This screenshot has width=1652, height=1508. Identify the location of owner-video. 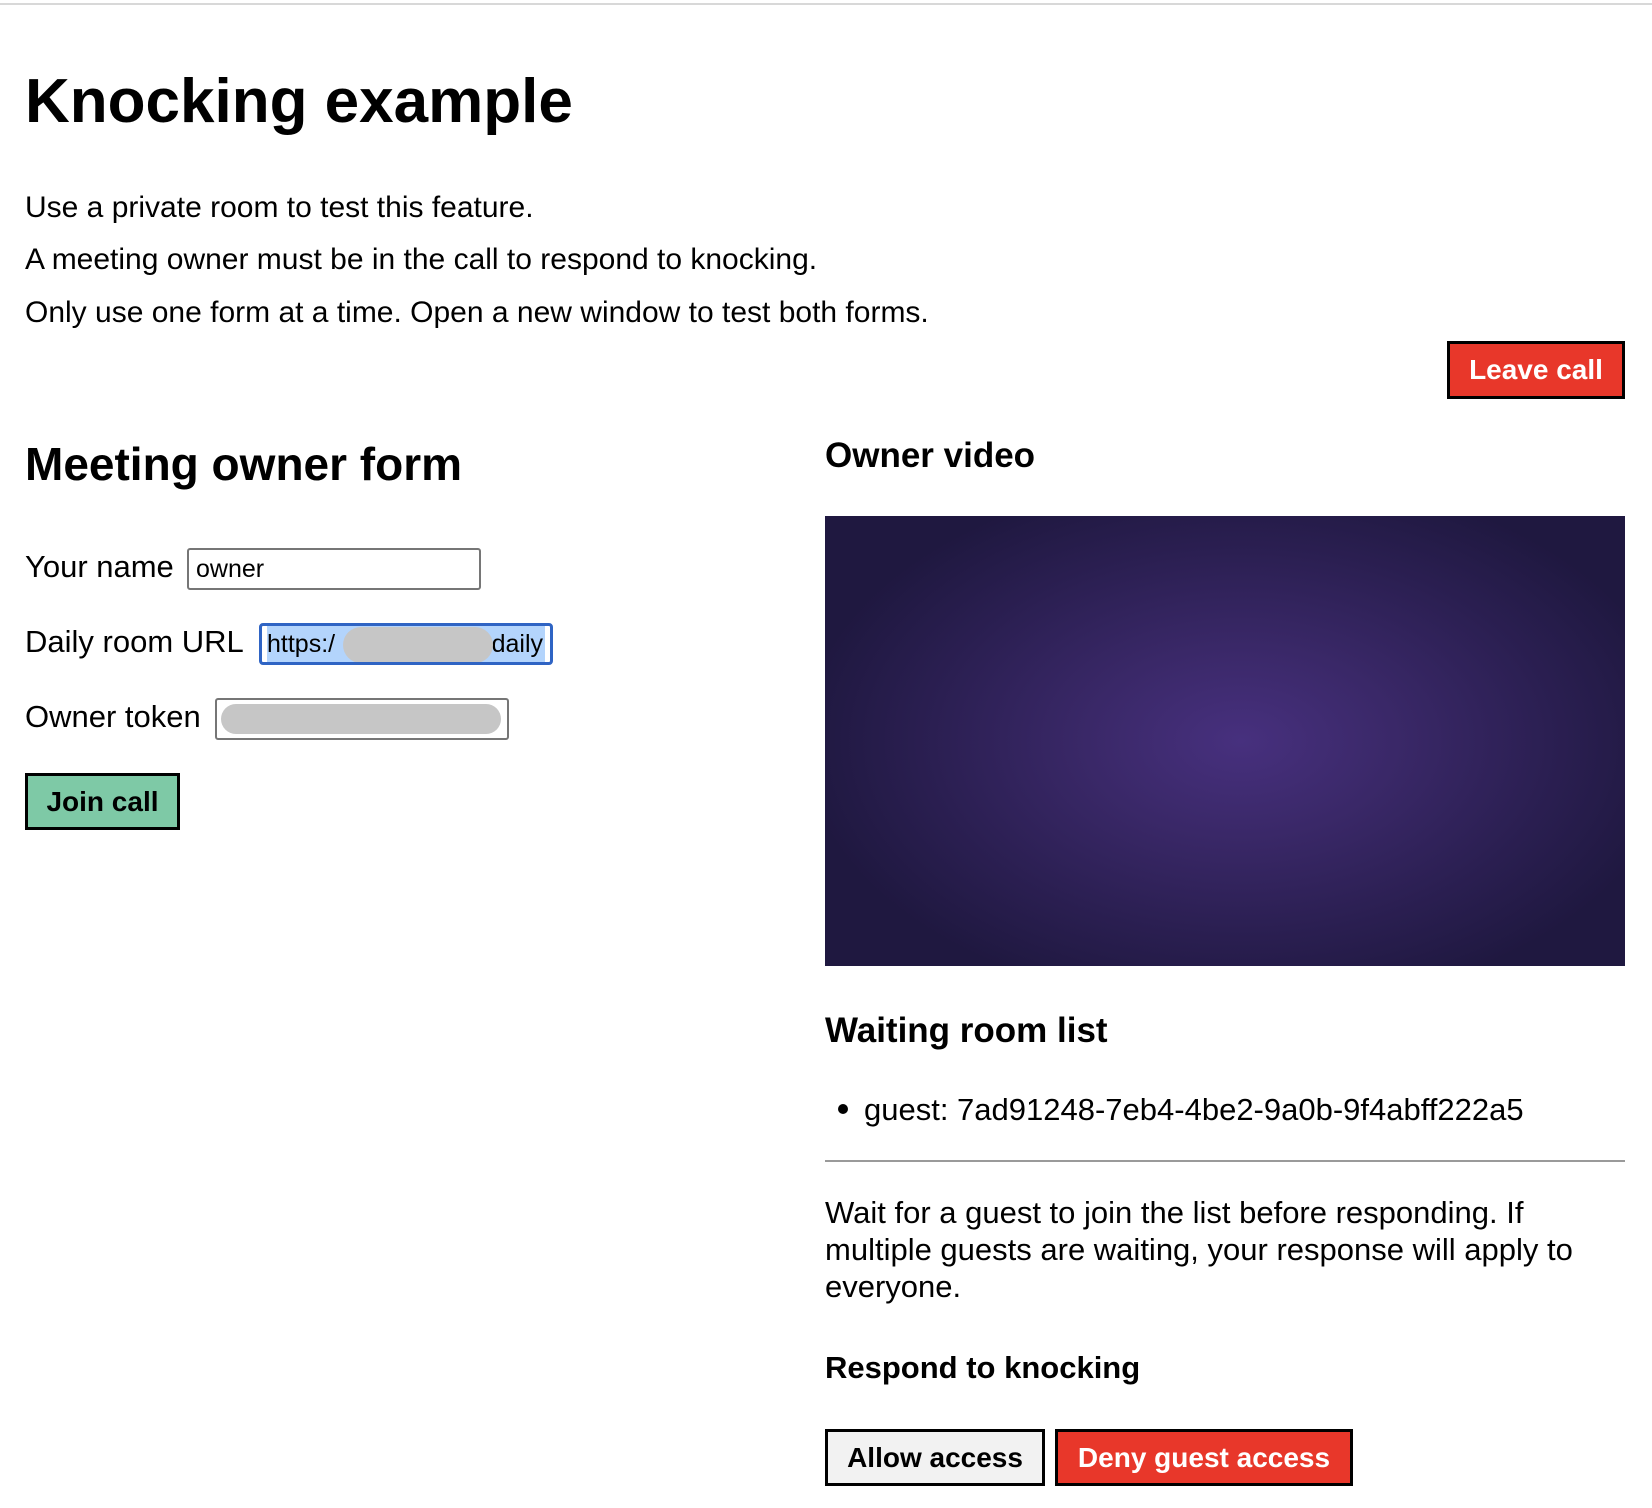
(1225, 741).